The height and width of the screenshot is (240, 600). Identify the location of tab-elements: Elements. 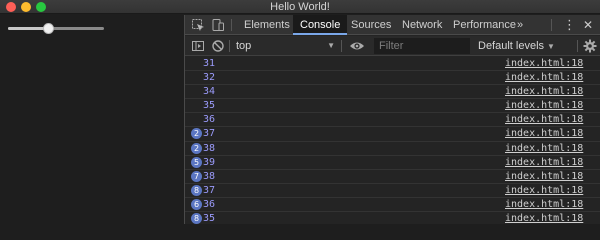
(267, 25).